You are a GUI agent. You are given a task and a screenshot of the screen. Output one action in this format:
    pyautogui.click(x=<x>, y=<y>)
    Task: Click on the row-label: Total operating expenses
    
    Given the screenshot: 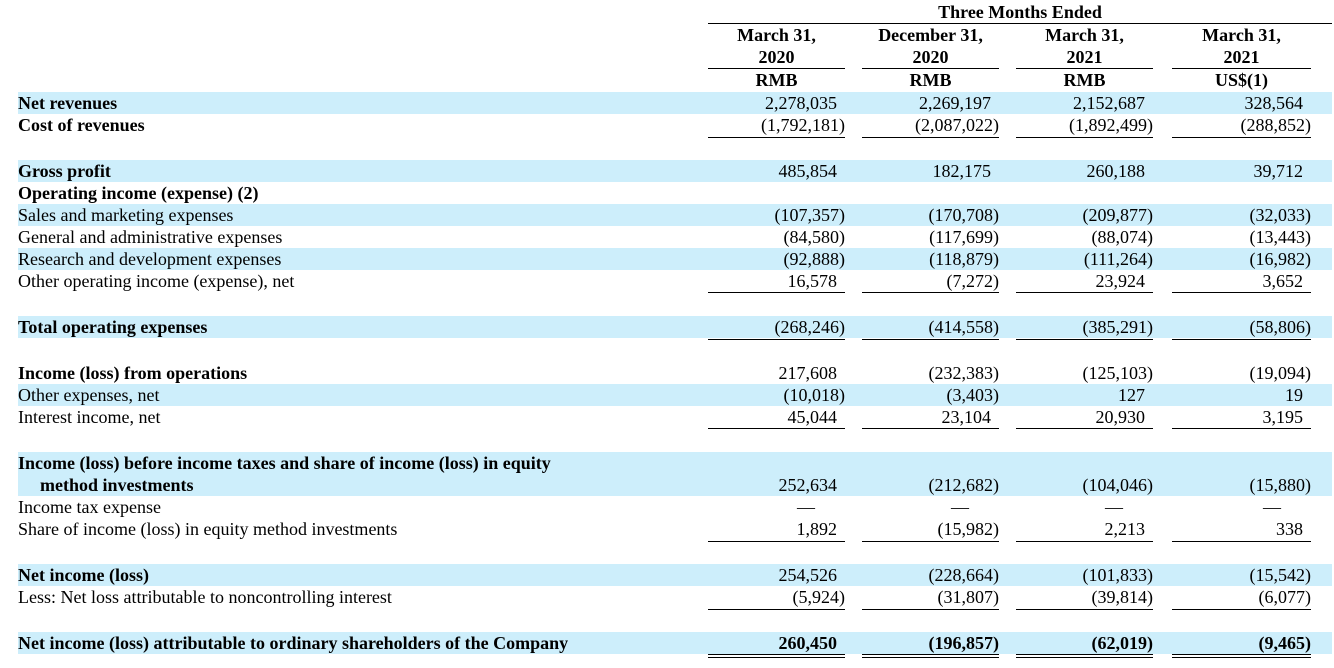 What is the action you would take?
    pyautogui.click(x=113, y=327)
    